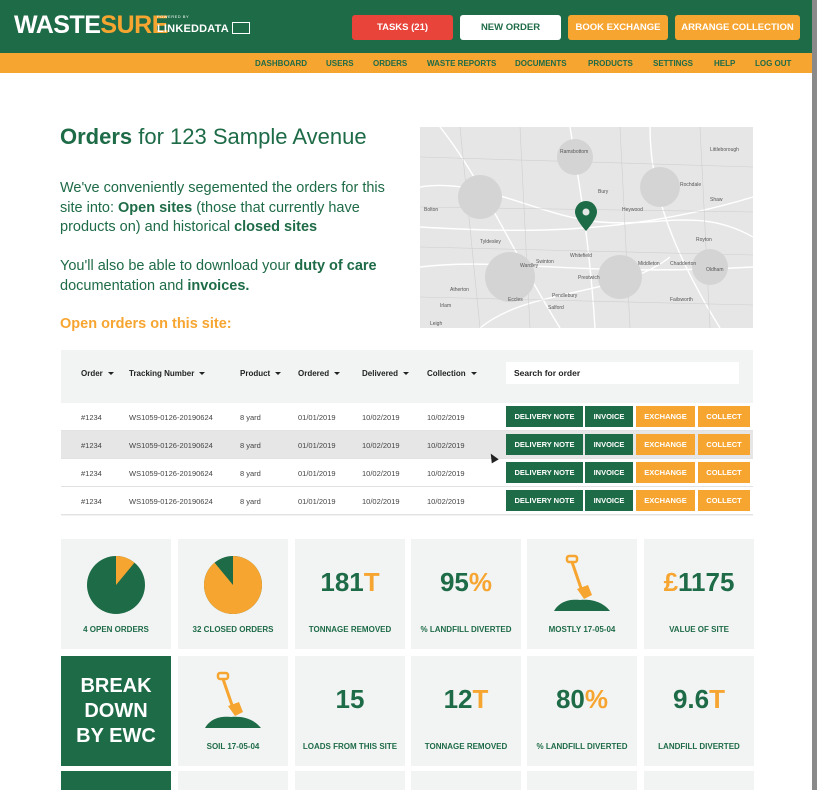 This screenshot has height=790, width=817. Describe the element at coordinates (541, 63) in the screenshot. I see `nav-documents: DOCUMENTS` at that location.